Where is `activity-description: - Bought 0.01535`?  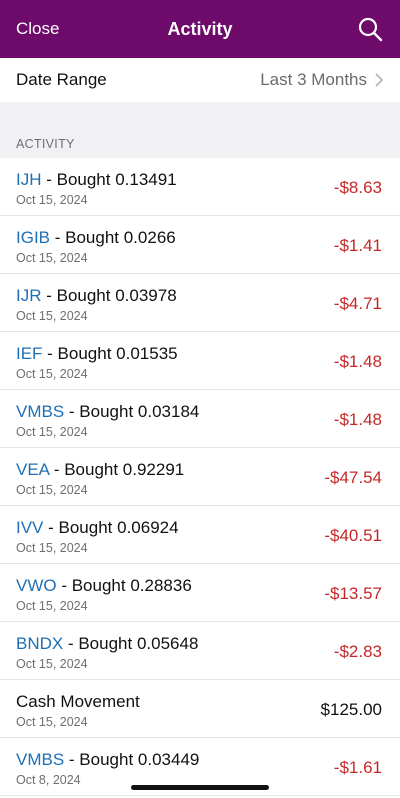
activity-description: - Bought 0.01535 is located at coordinates (110, 353).